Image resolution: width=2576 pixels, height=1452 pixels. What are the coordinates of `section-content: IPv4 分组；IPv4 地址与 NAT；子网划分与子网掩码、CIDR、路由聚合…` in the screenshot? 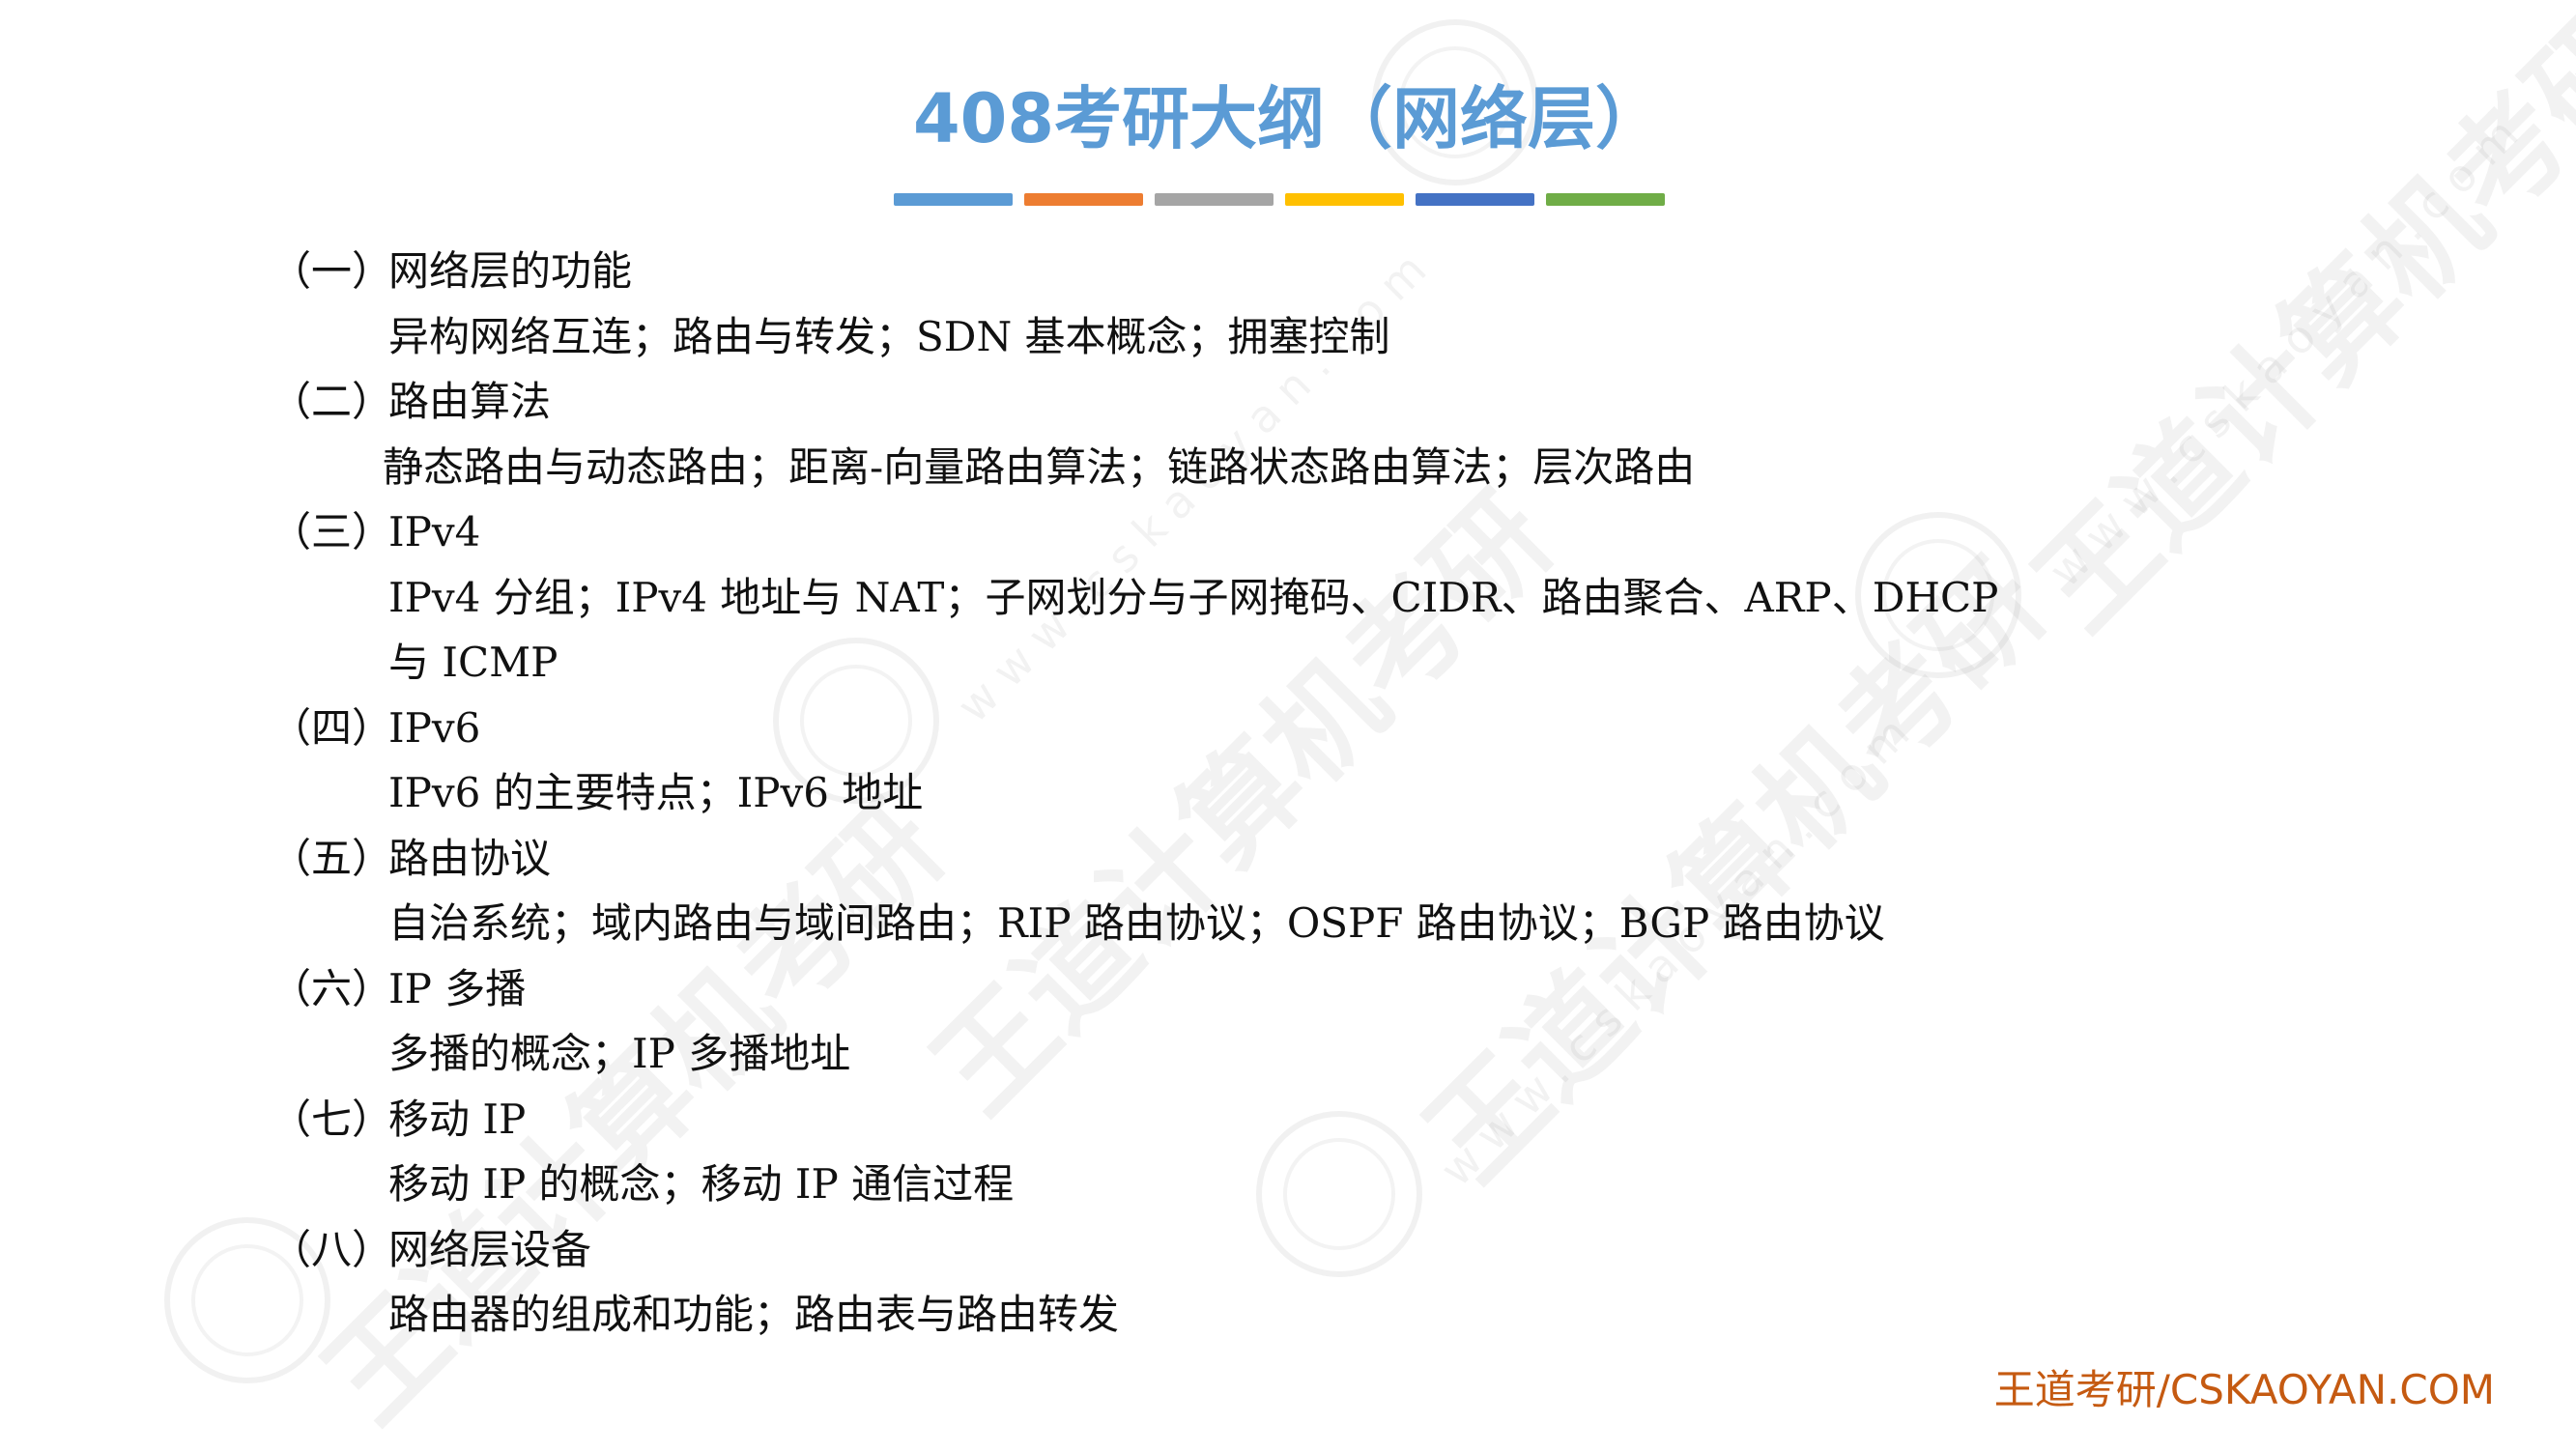 It's located at (1194, 630).